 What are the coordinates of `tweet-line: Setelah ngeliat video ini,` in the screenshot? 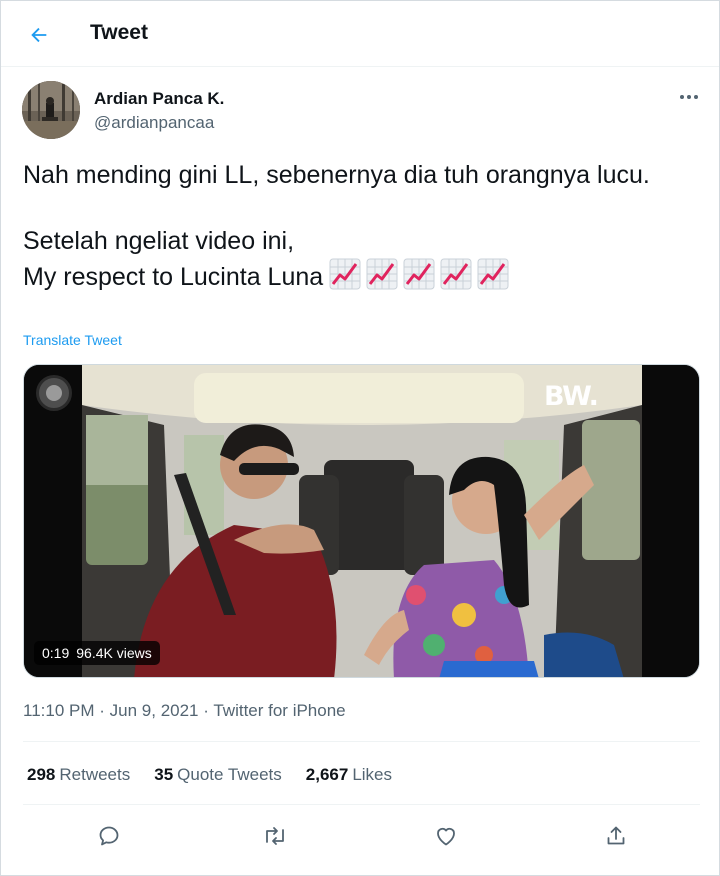 It's located at (159, 241).